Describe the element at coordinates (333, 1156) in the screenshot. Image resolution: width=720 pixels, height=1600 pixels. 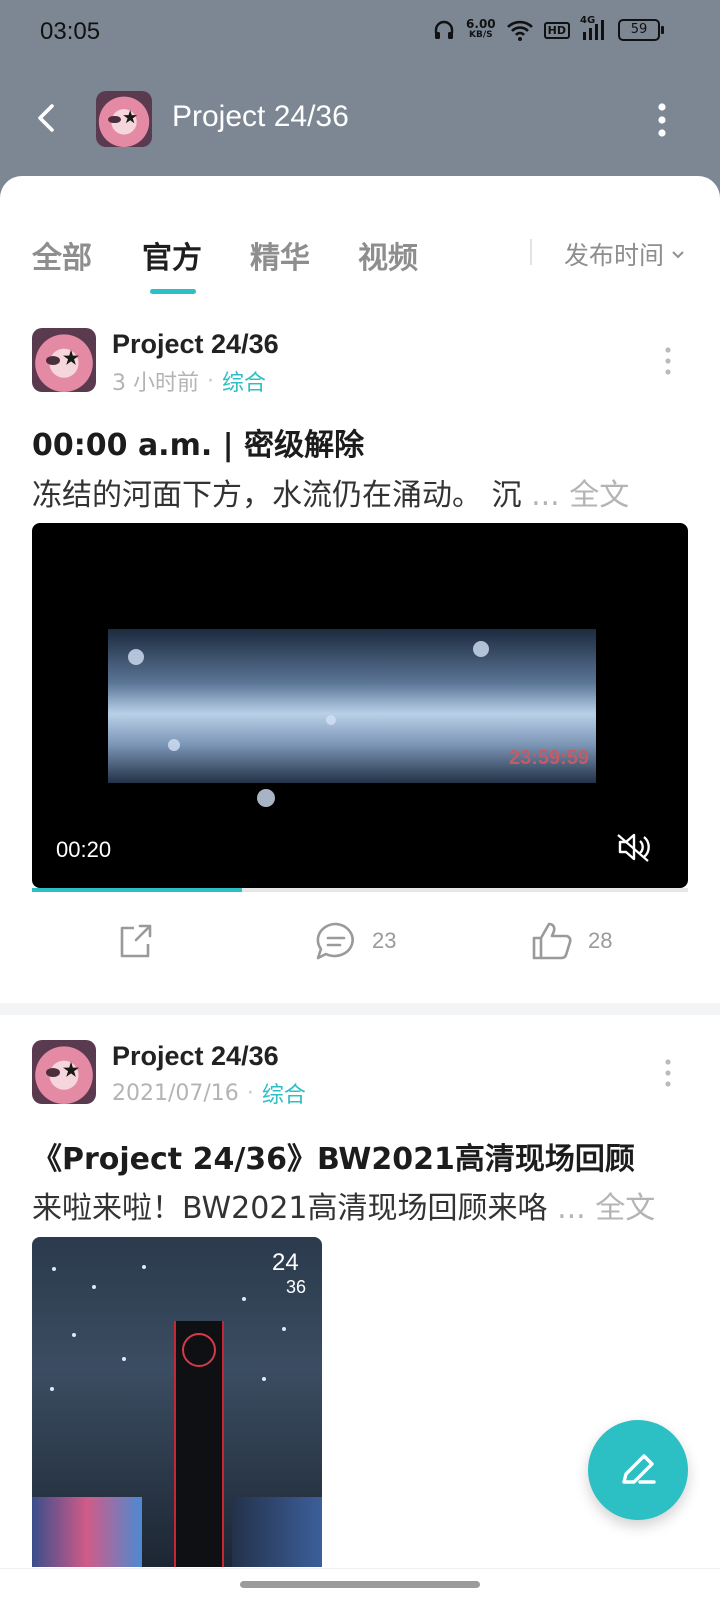
I see `post-title: 《Project 24/36》BW2021高清现场回顾` at that location.